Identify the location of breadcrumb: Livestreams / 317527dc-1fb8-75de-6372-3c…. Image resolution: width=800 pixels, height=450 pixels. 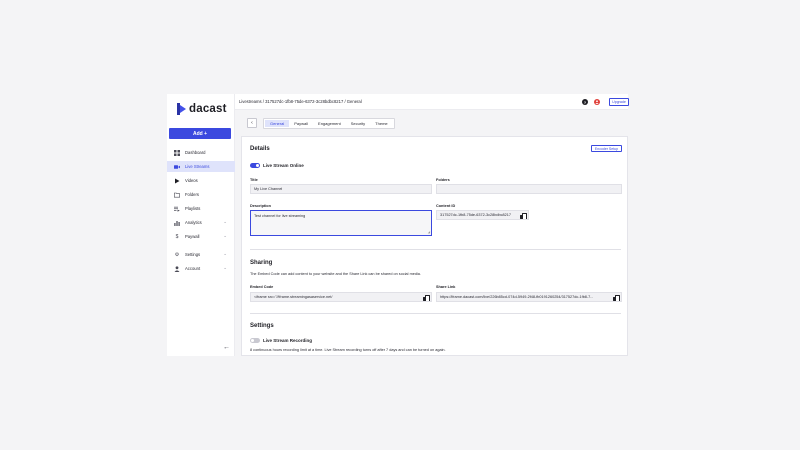
(300, 101).